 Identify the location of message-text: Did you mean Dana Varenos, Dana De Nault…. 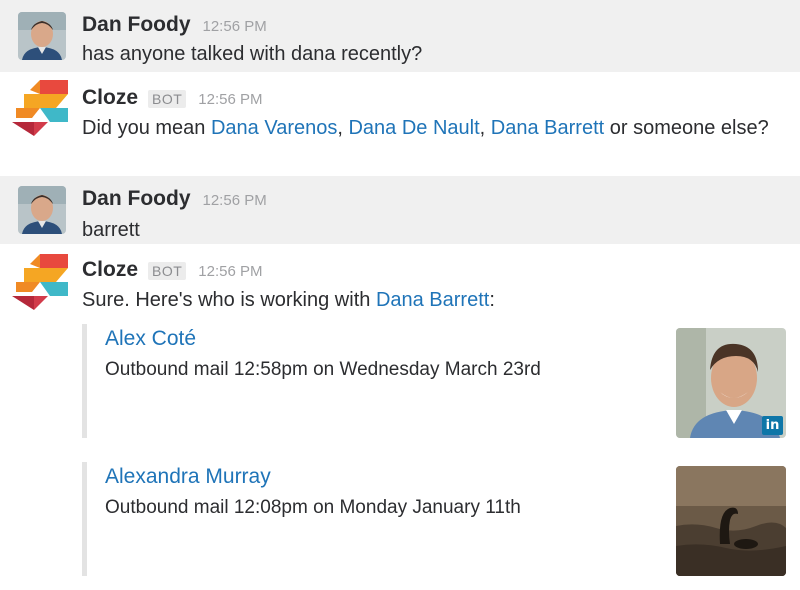
(426, 128).